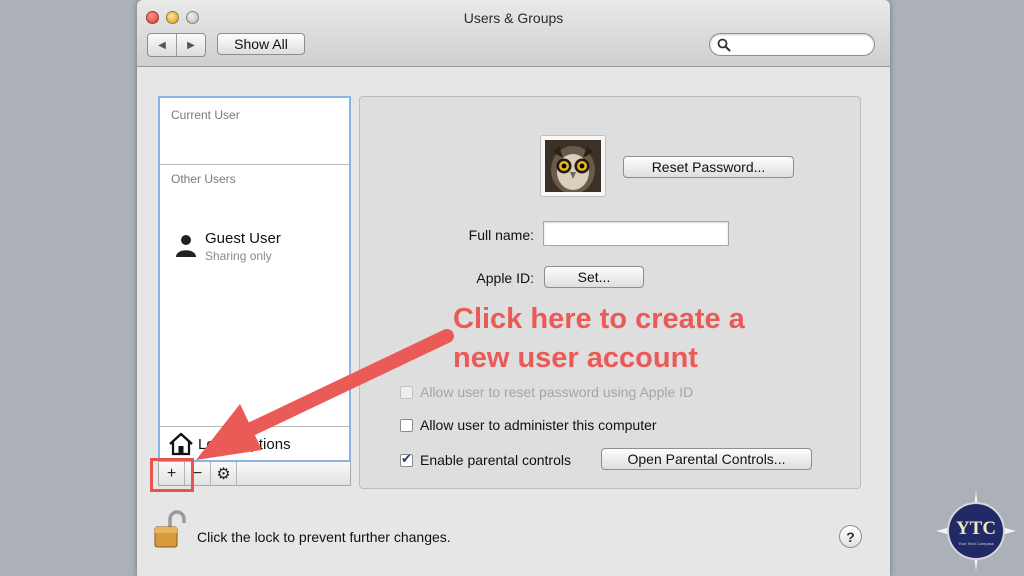  What do you see at coordinates (261, 44) in the screenshot?
I see `show-all-button: Show All` at bounding box center [261, 44].